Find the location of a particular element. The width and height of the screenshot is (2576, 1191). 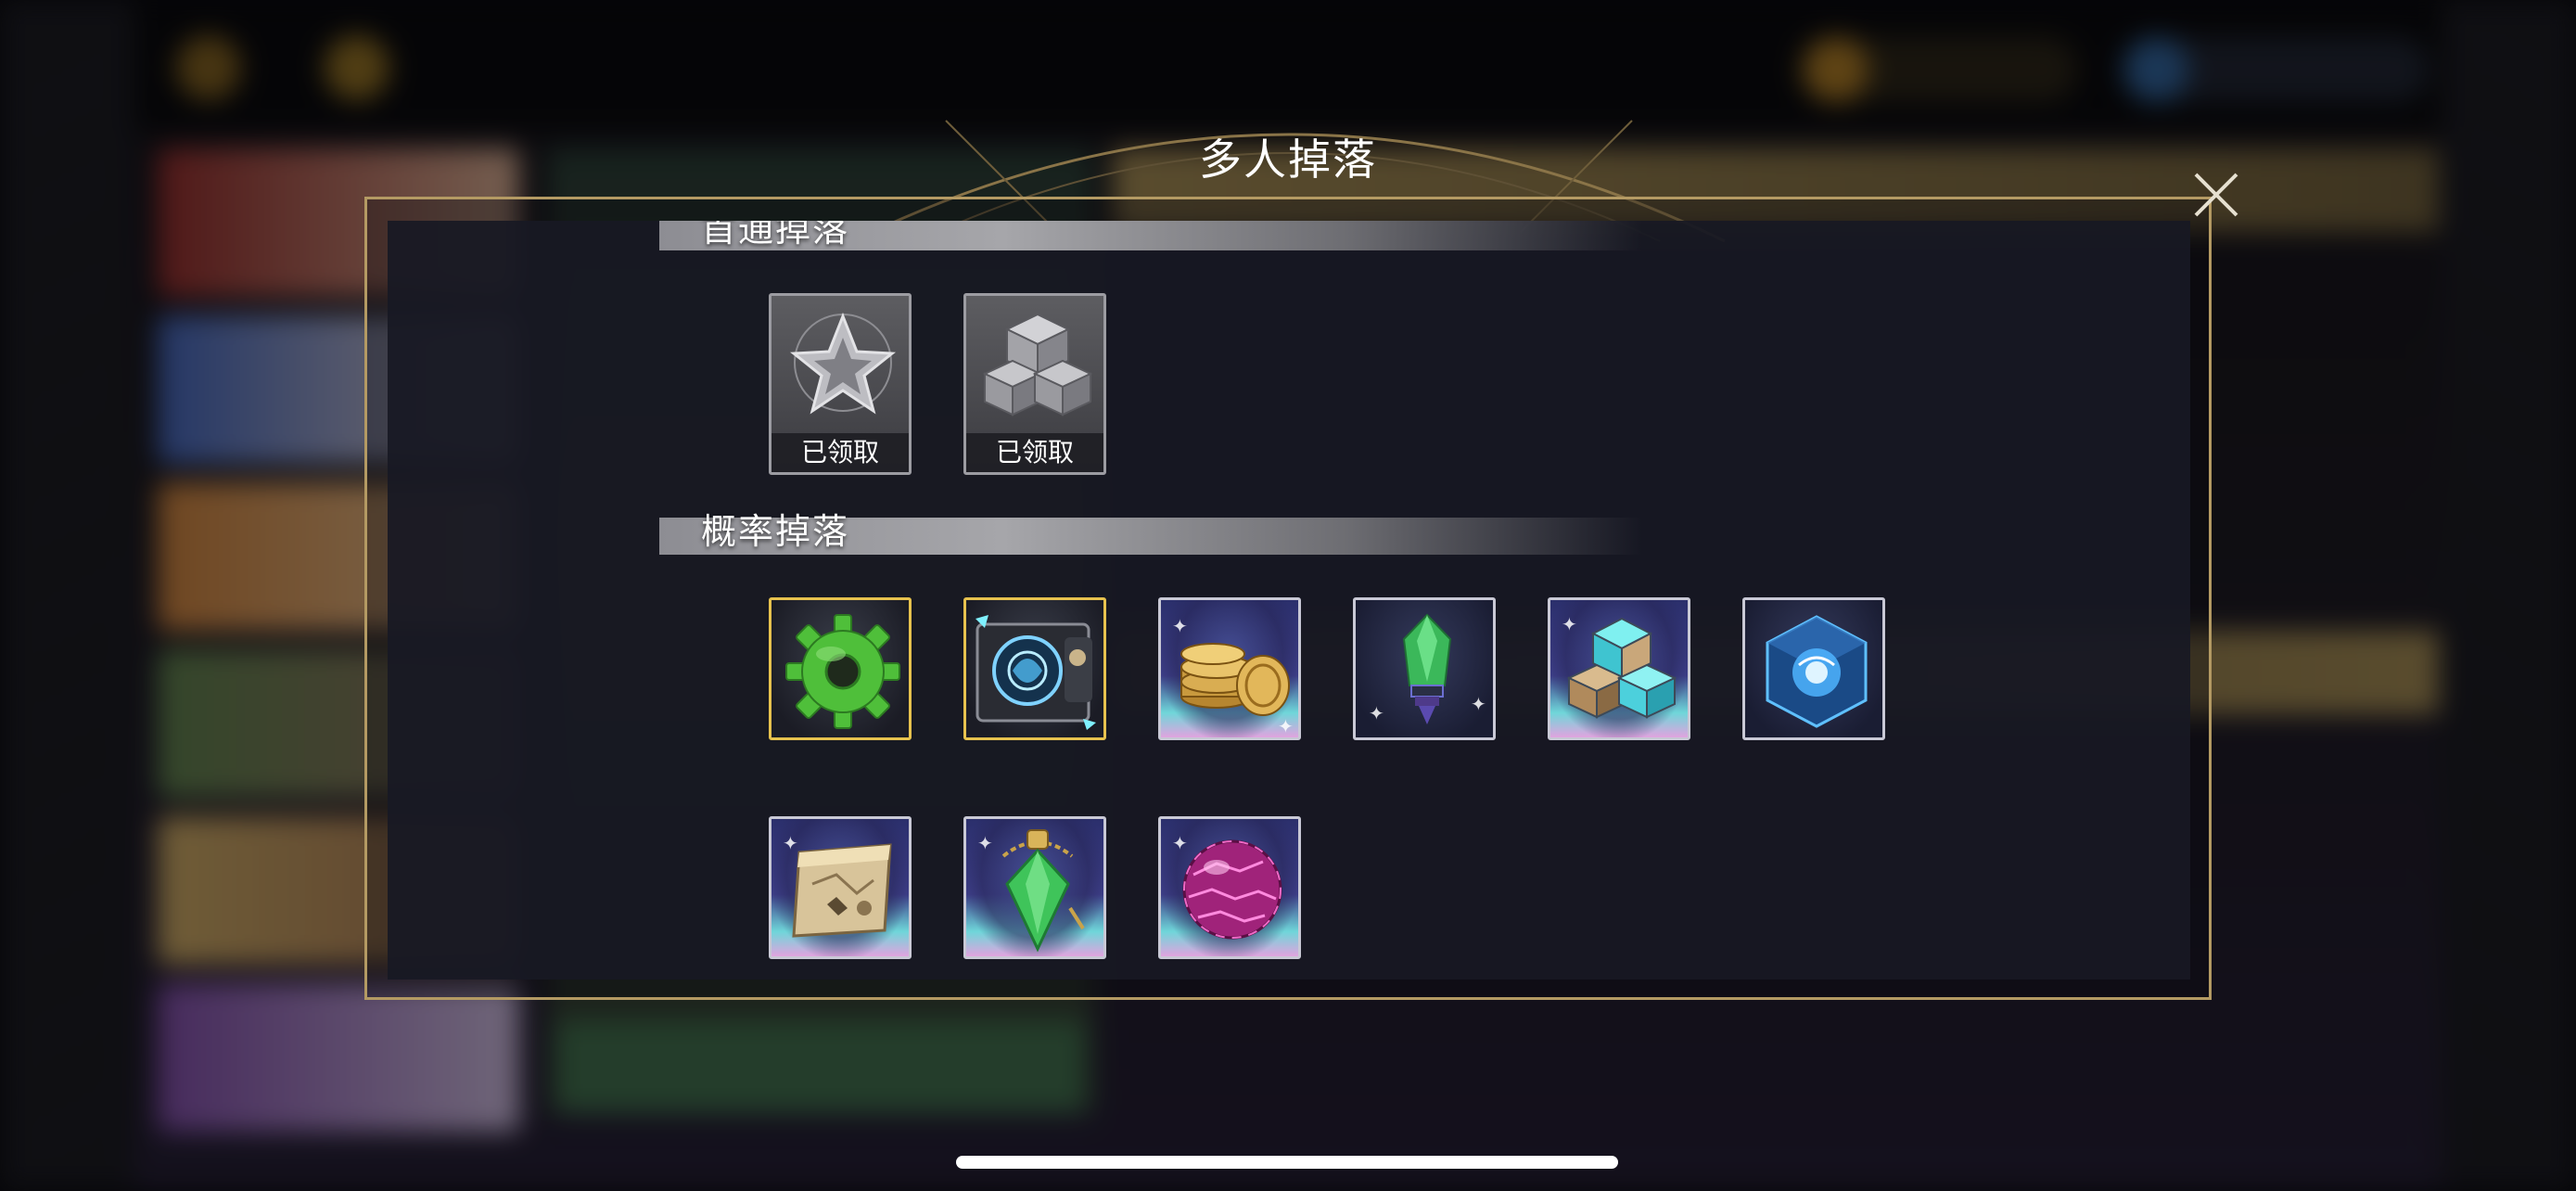

drop-item-portal-card is located at coordinates (1035, 668).